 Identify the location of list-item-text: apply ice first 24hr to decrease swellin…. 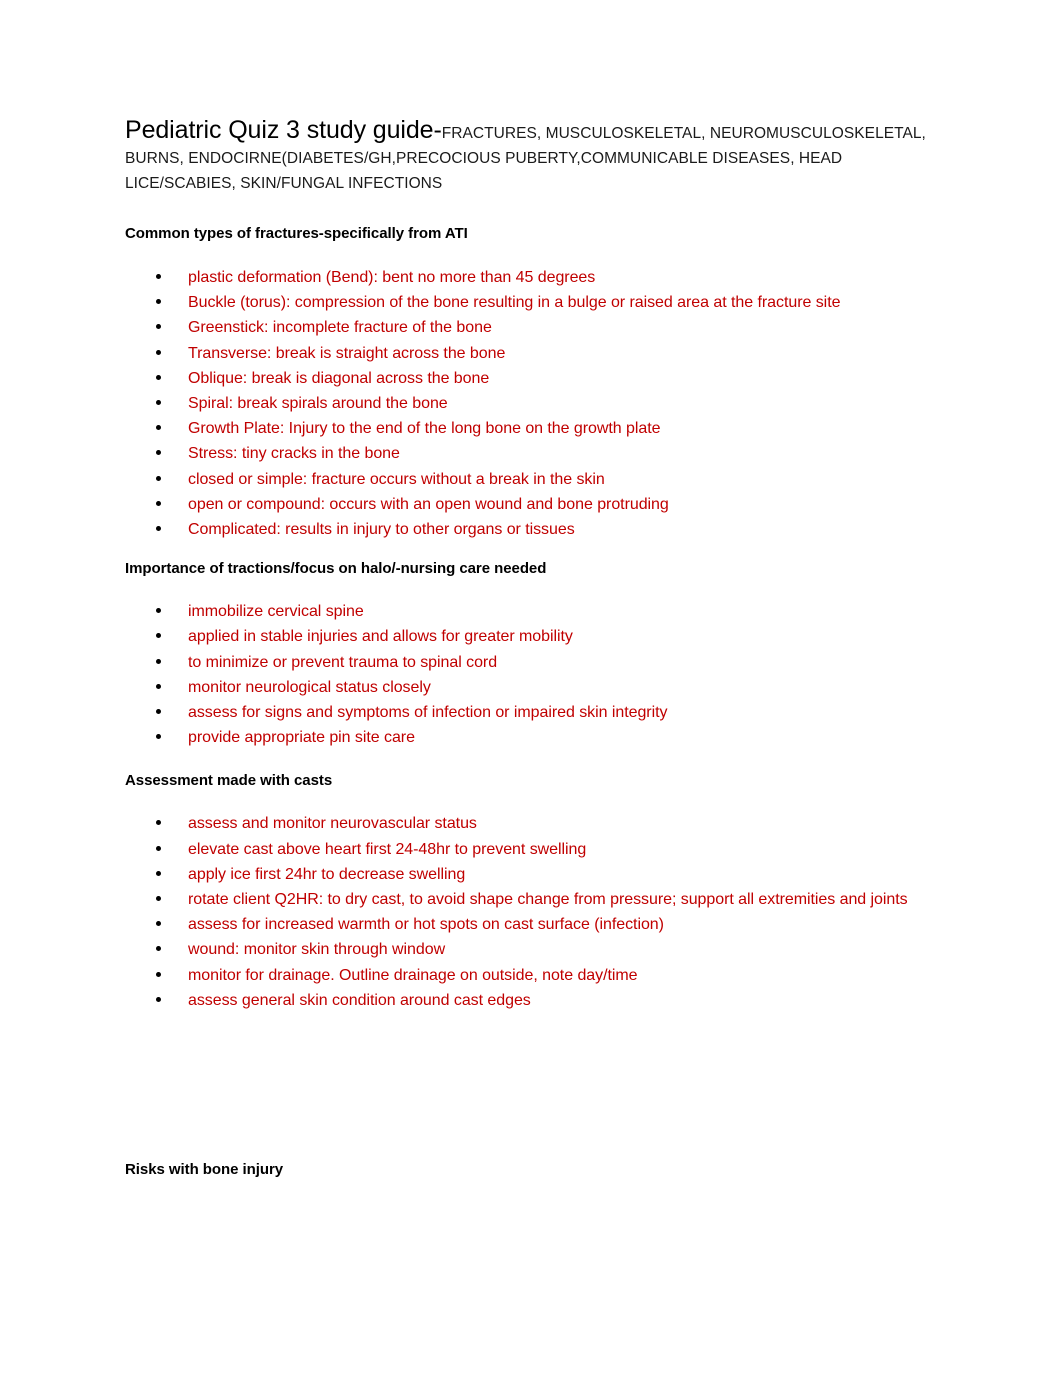
(327, 874).